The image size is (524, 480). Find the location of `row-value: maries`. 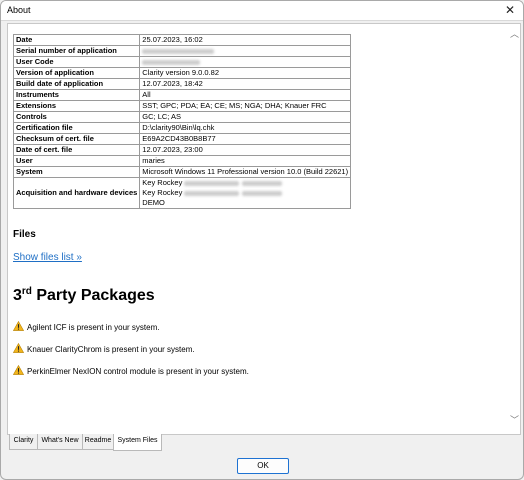

row-value: maries is located at coordinates (245, 161).